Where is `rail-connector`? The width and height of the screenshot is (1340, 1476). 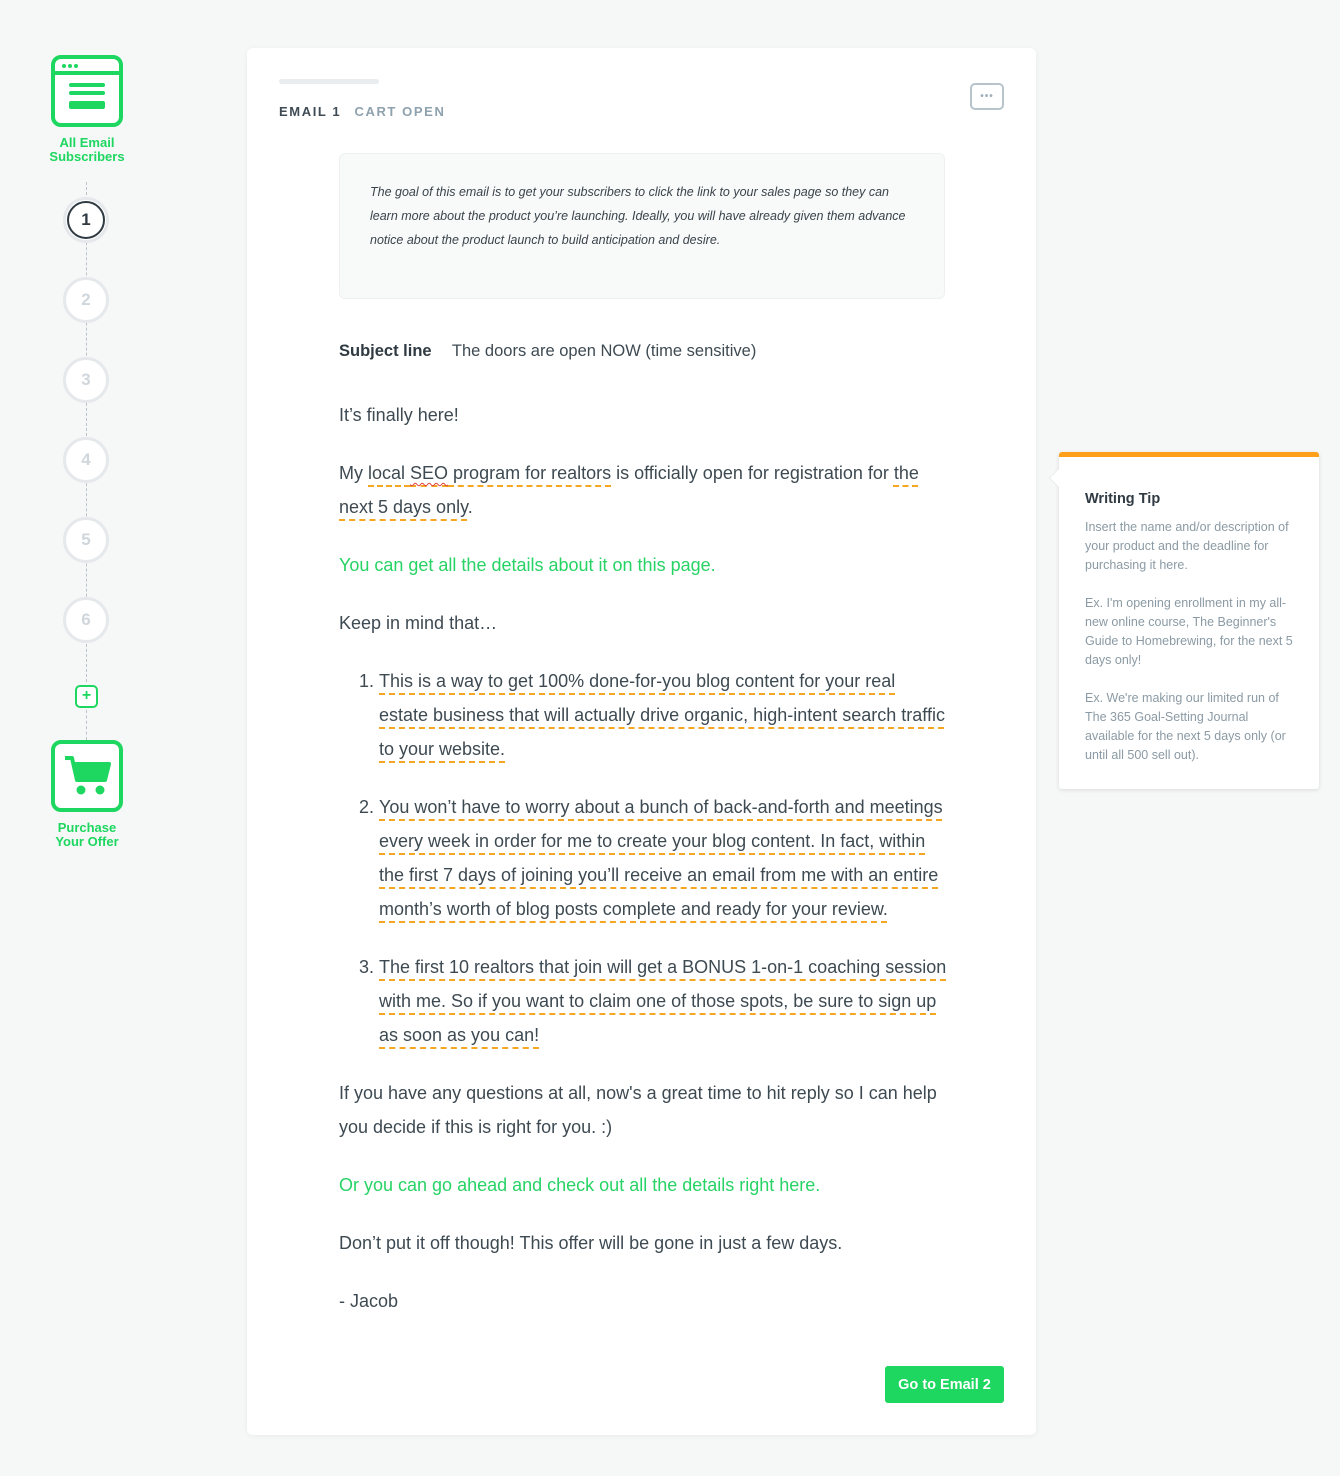 rail-connector is located at coordinates (86, 725).